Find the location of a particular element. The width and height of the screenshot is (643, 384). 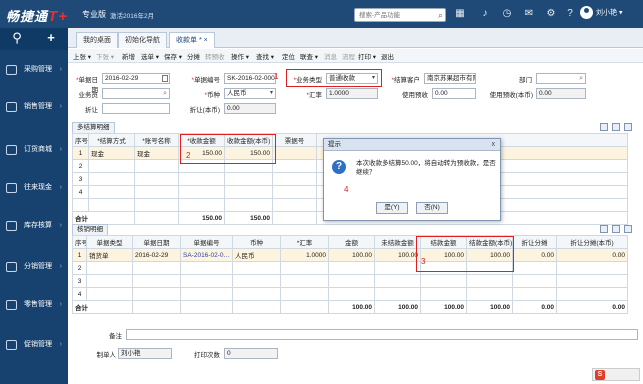

new-button: 新增 is located at coordinates (128, 56).